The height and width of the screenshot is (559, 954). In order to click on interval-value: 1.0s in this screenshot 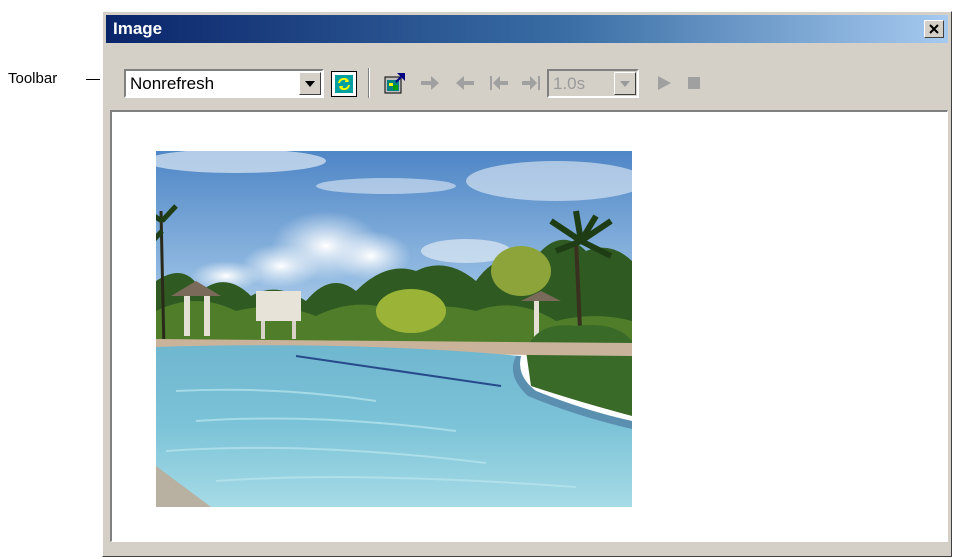, I will do `click(569, 83)`.